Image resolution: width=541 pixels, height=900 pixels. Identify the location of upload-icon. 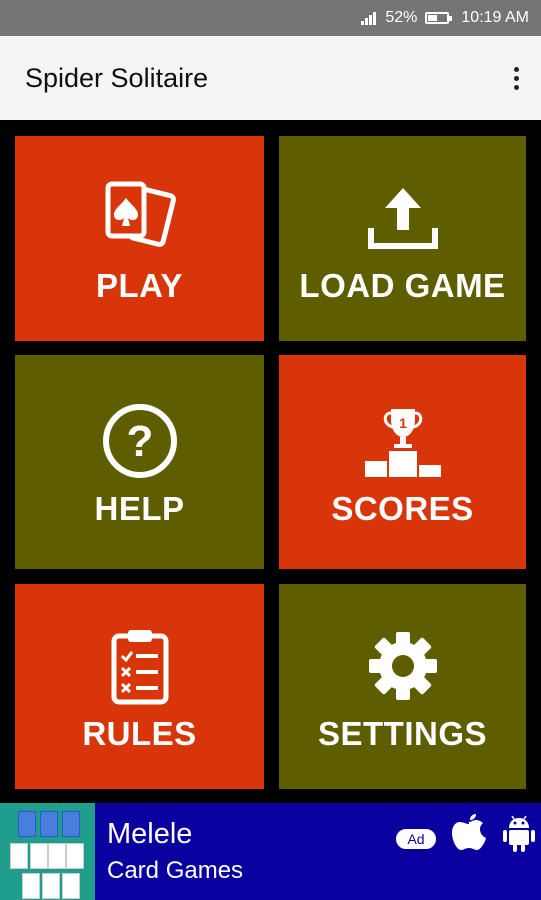
(403, 218).